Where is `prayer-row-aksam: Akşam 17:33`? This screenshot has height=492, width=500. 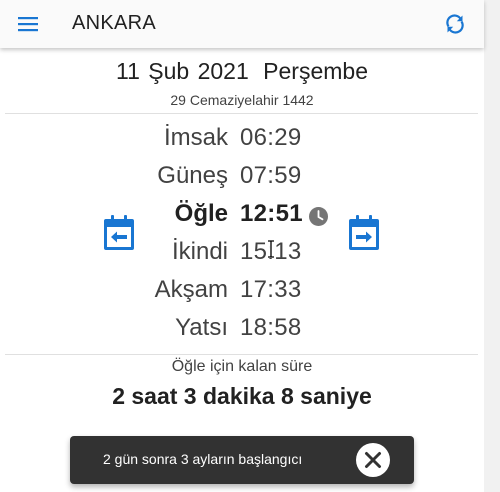 prayer-row-aksam: Akşam 17:33 is located at coordinates (242, 291).